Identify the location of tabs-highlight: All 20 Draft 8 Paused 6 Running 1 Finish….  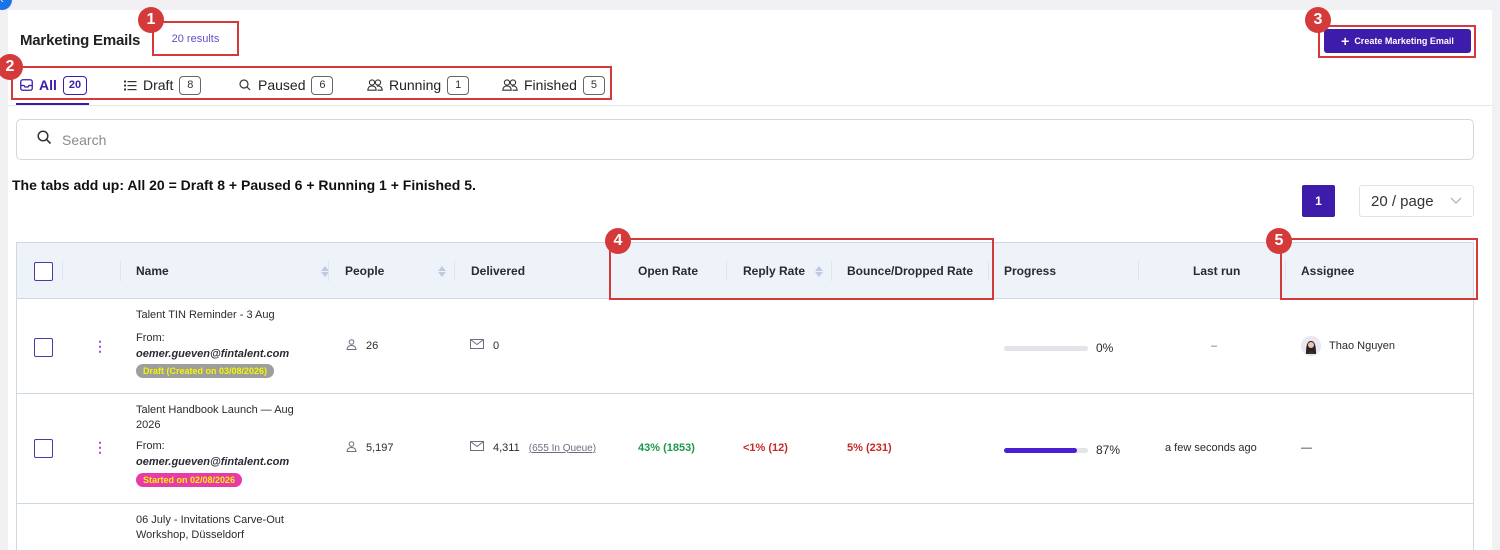
(311, 83).